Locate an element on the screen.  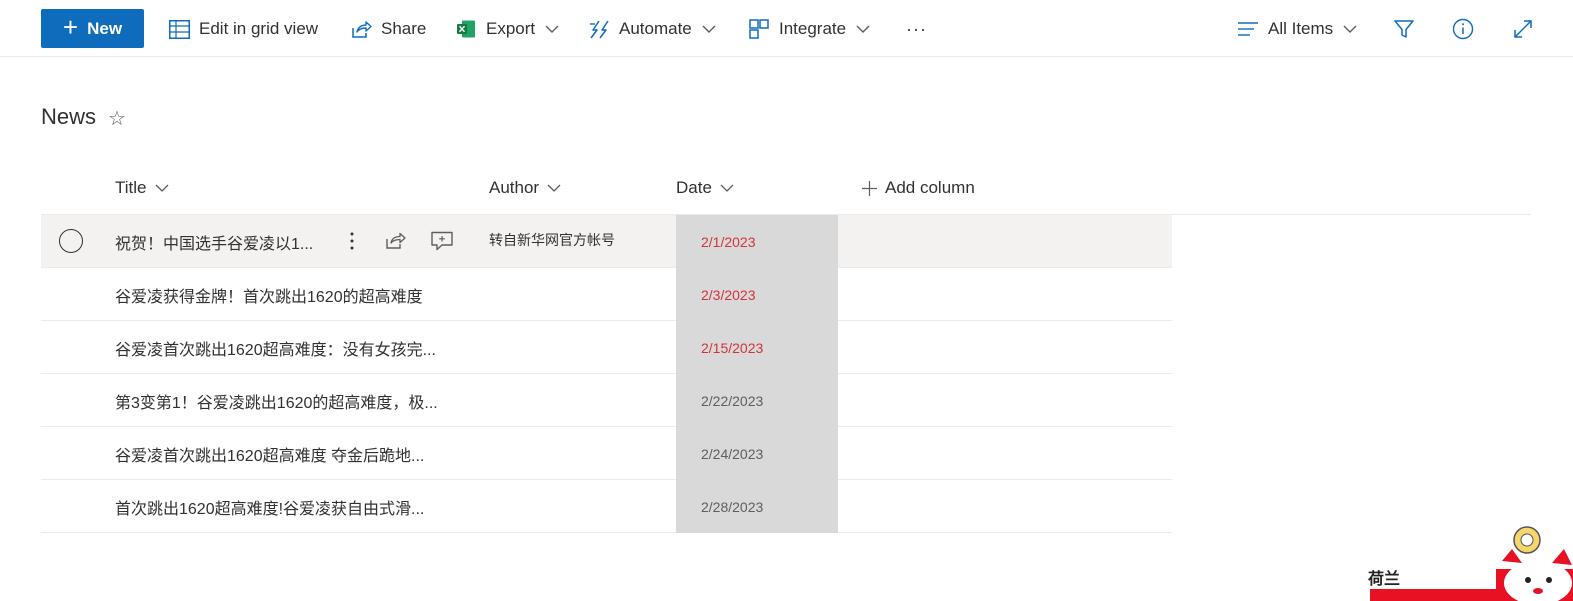
more-icon: ··· is located at coordinates (916, 28).